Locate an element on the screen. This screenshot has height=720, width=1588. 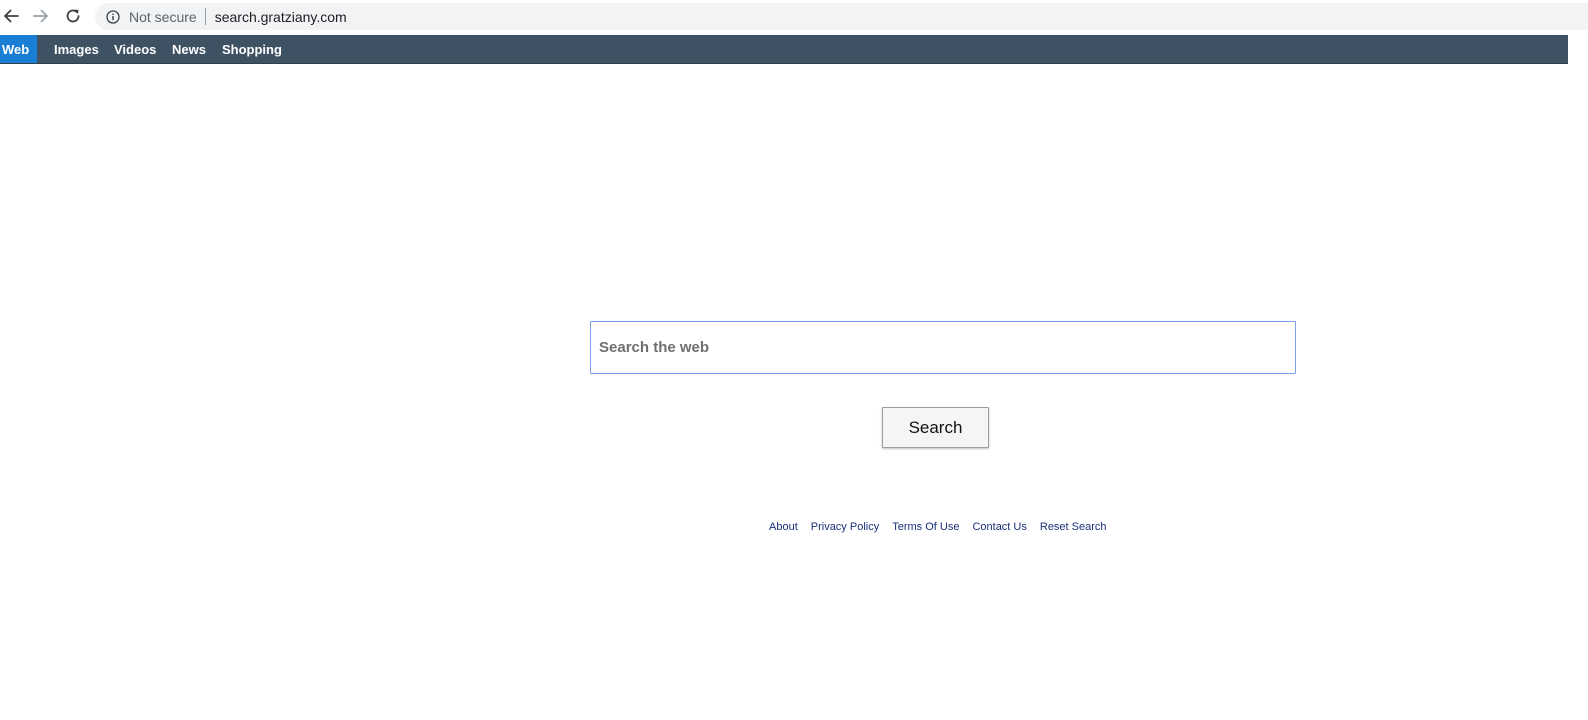
back-arrow-icon is located at coordinates (11, 16).